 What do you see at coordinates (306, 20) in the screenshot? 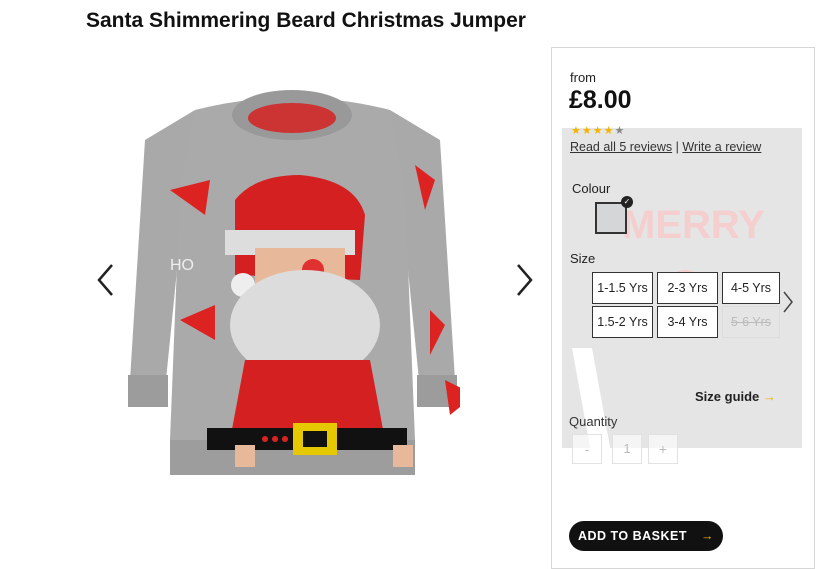
I see `product-title: Santa Shimmering Beard Christmas Jumper` at bounding box center [306, 20].